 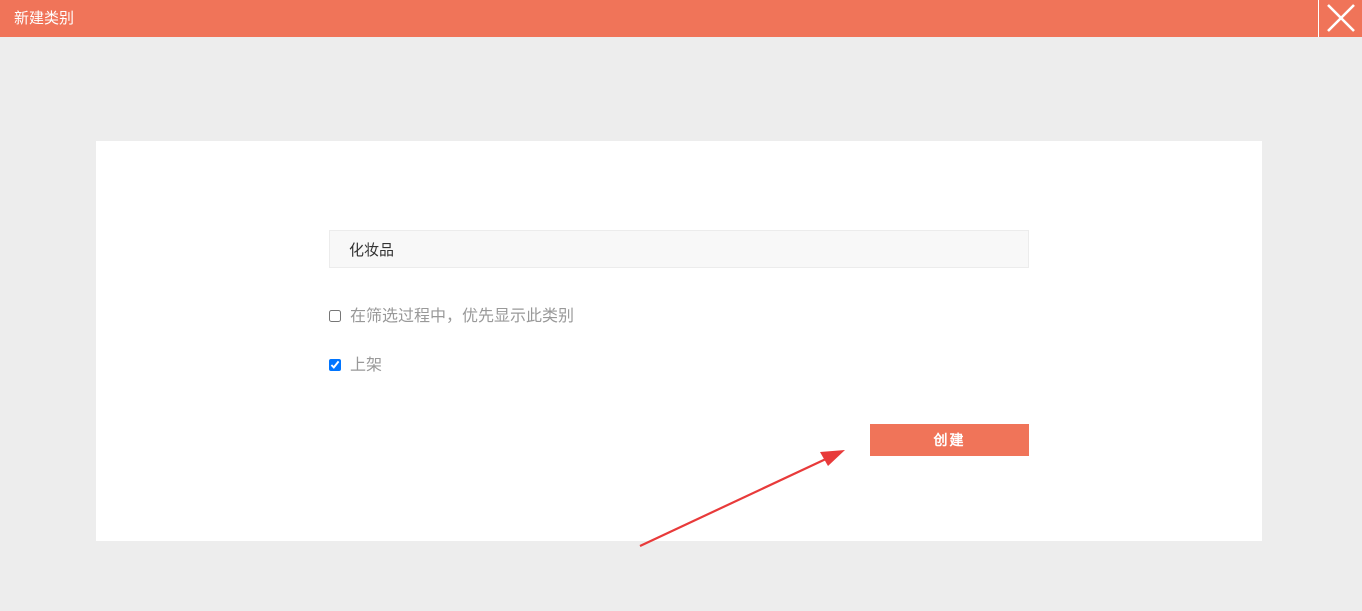 I want to click on priority-checkbox-row: 在筛选过程中，优先显示此类别, so click(x=451, y=316).